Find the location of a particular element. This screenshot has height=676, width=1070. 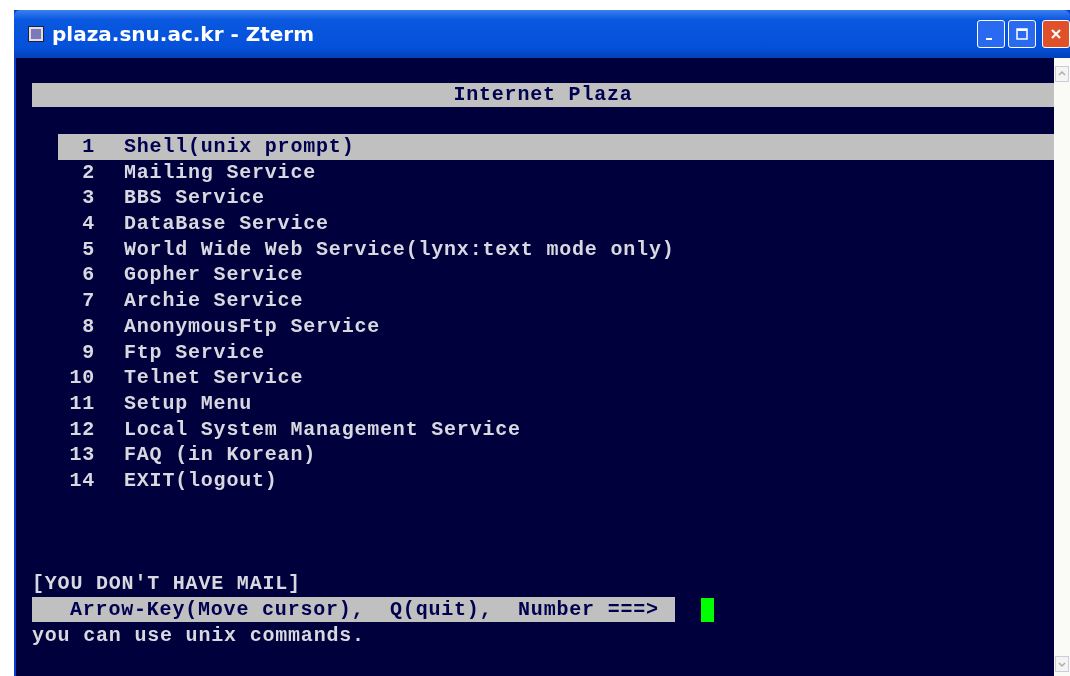

maximize-icon is located at coordinates (1022, 34).